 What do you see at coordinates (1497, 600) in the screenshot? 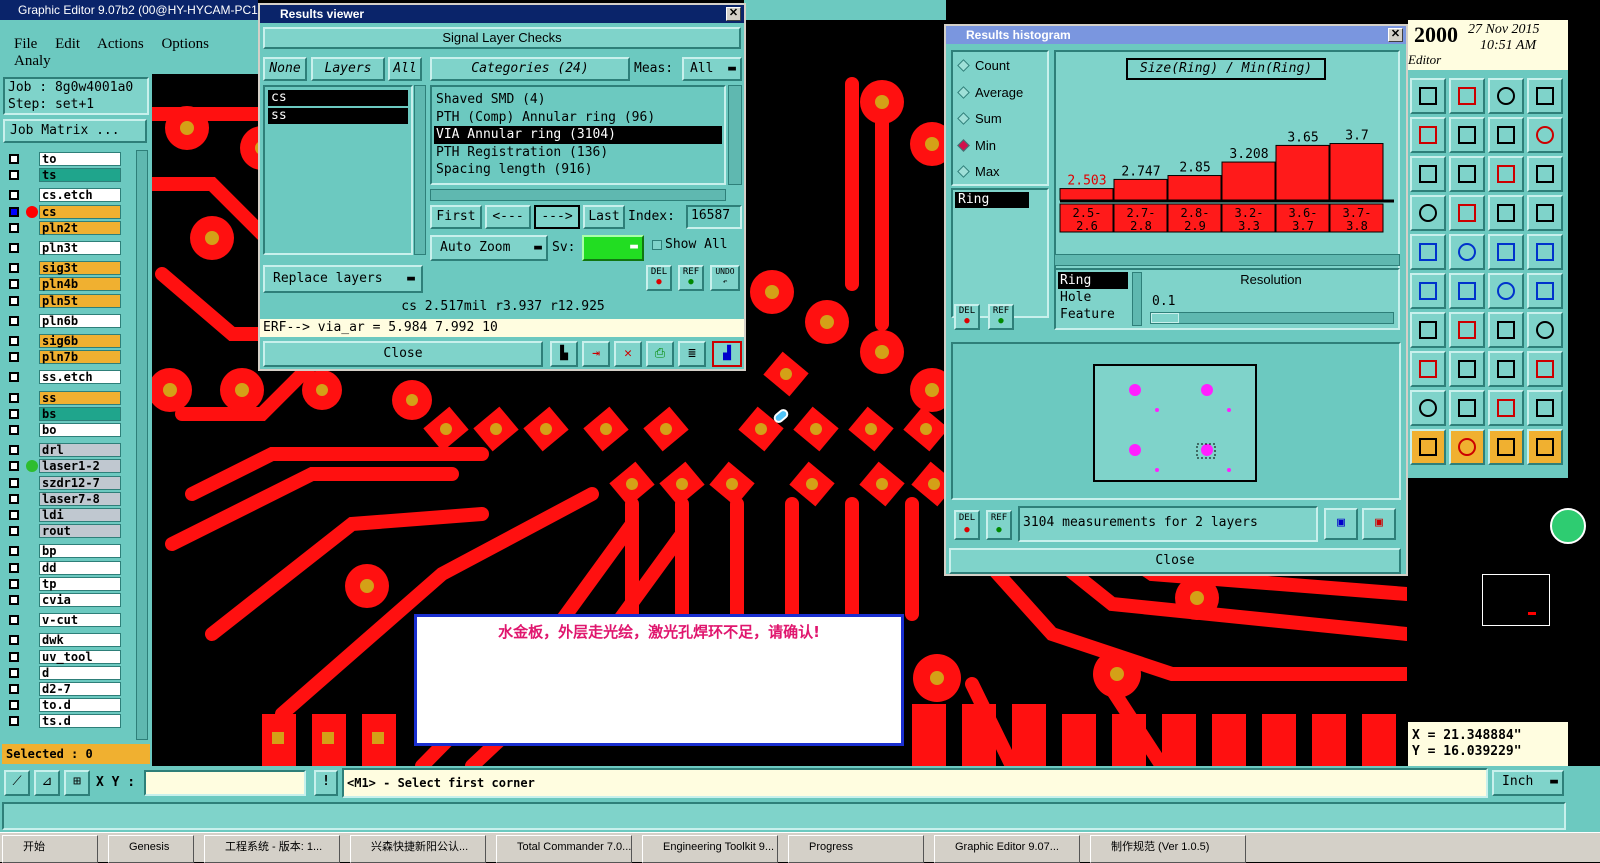
I see `mini-map` at bounding box center [1497, 600].